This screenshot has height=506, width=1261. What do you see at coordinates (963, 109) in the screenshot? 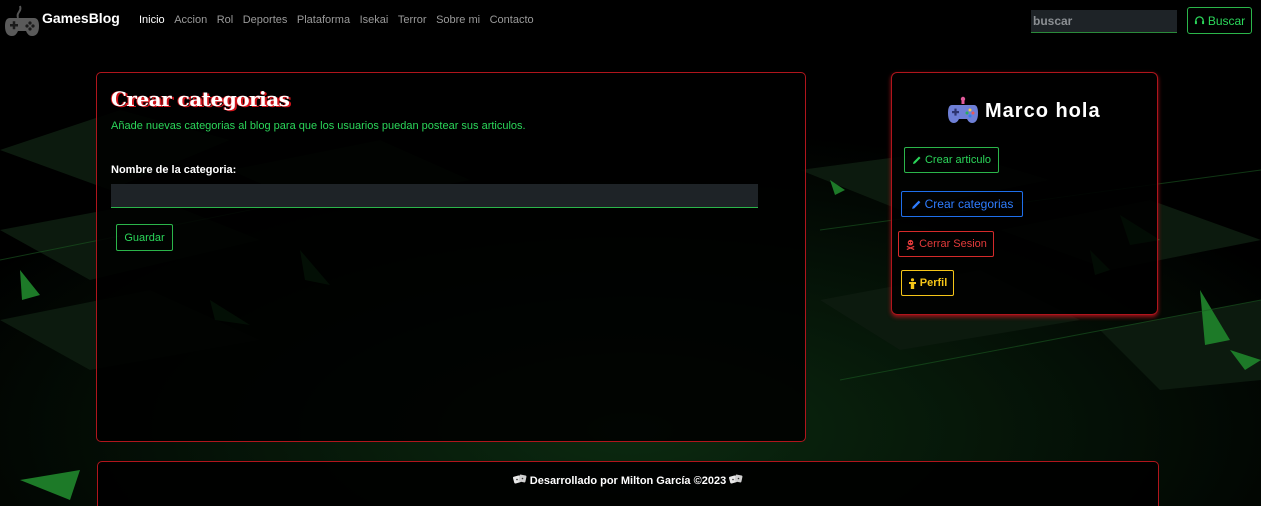
I see `game-controller-icon` at bounding box center [963, 109].